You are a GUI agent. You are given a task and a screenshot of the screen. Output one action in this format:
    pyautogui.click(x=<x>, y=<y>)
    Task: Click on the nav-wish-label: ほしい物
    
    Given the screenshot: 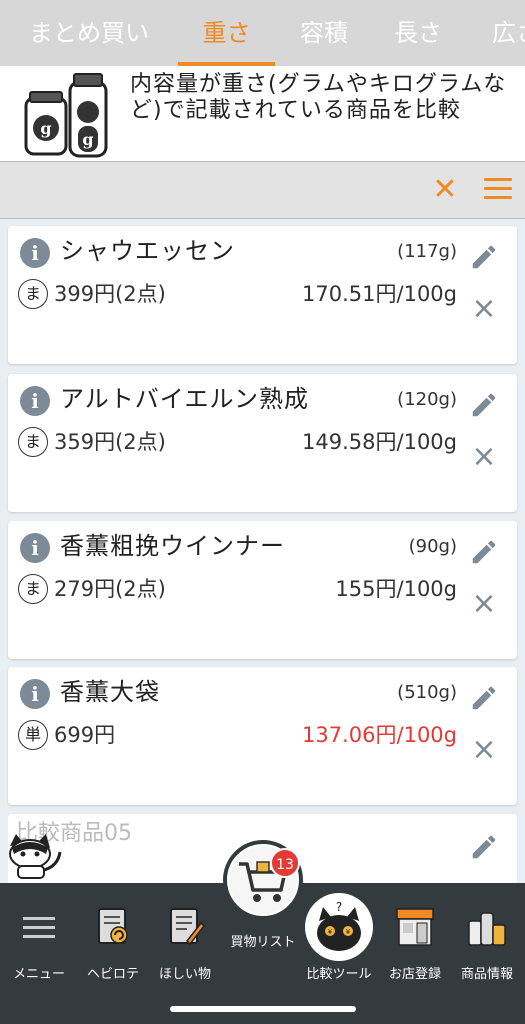 What is the action you would take?
    pyautogui.click(x=184, y=974)
    